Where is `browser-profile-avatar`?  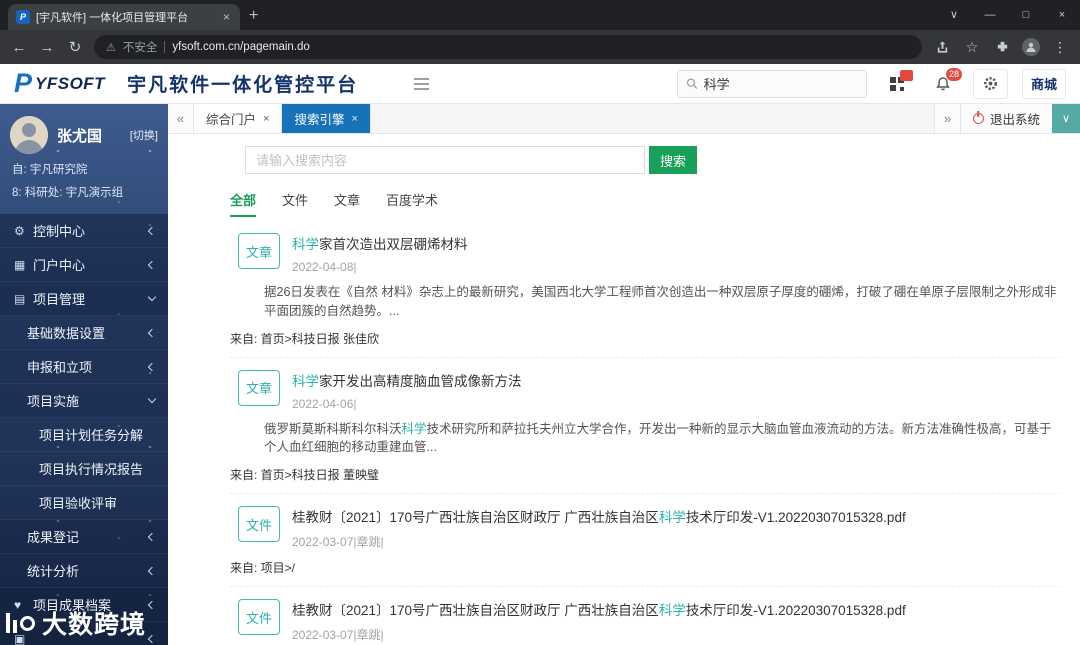
browser-profile-avatar is located at coordinates (1031, 47).